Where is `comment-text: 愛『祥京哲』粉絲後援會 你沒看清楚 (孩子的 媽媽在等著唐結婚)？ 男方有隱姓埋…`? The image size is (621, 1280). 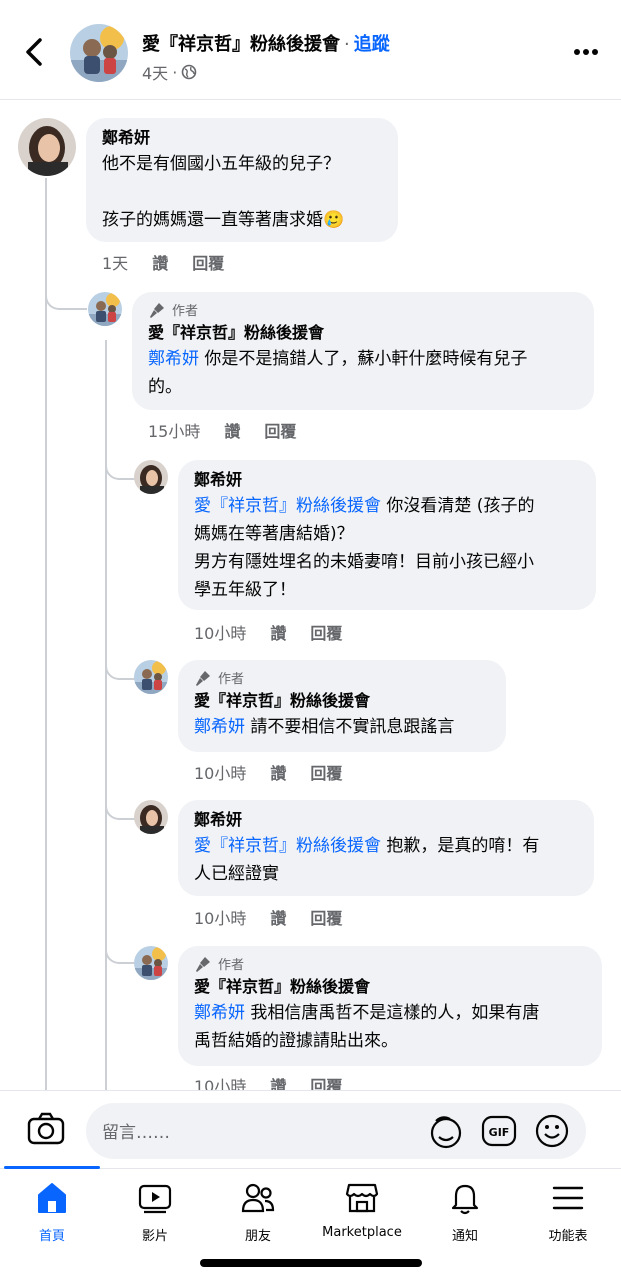
comment-text: 愛『祥京哲』粉絲後援會 你沒看清楚 (孩子的 媽媽在等著唐結婚)？ 男方有隱姓埋… is located at coordinates (387, 548).